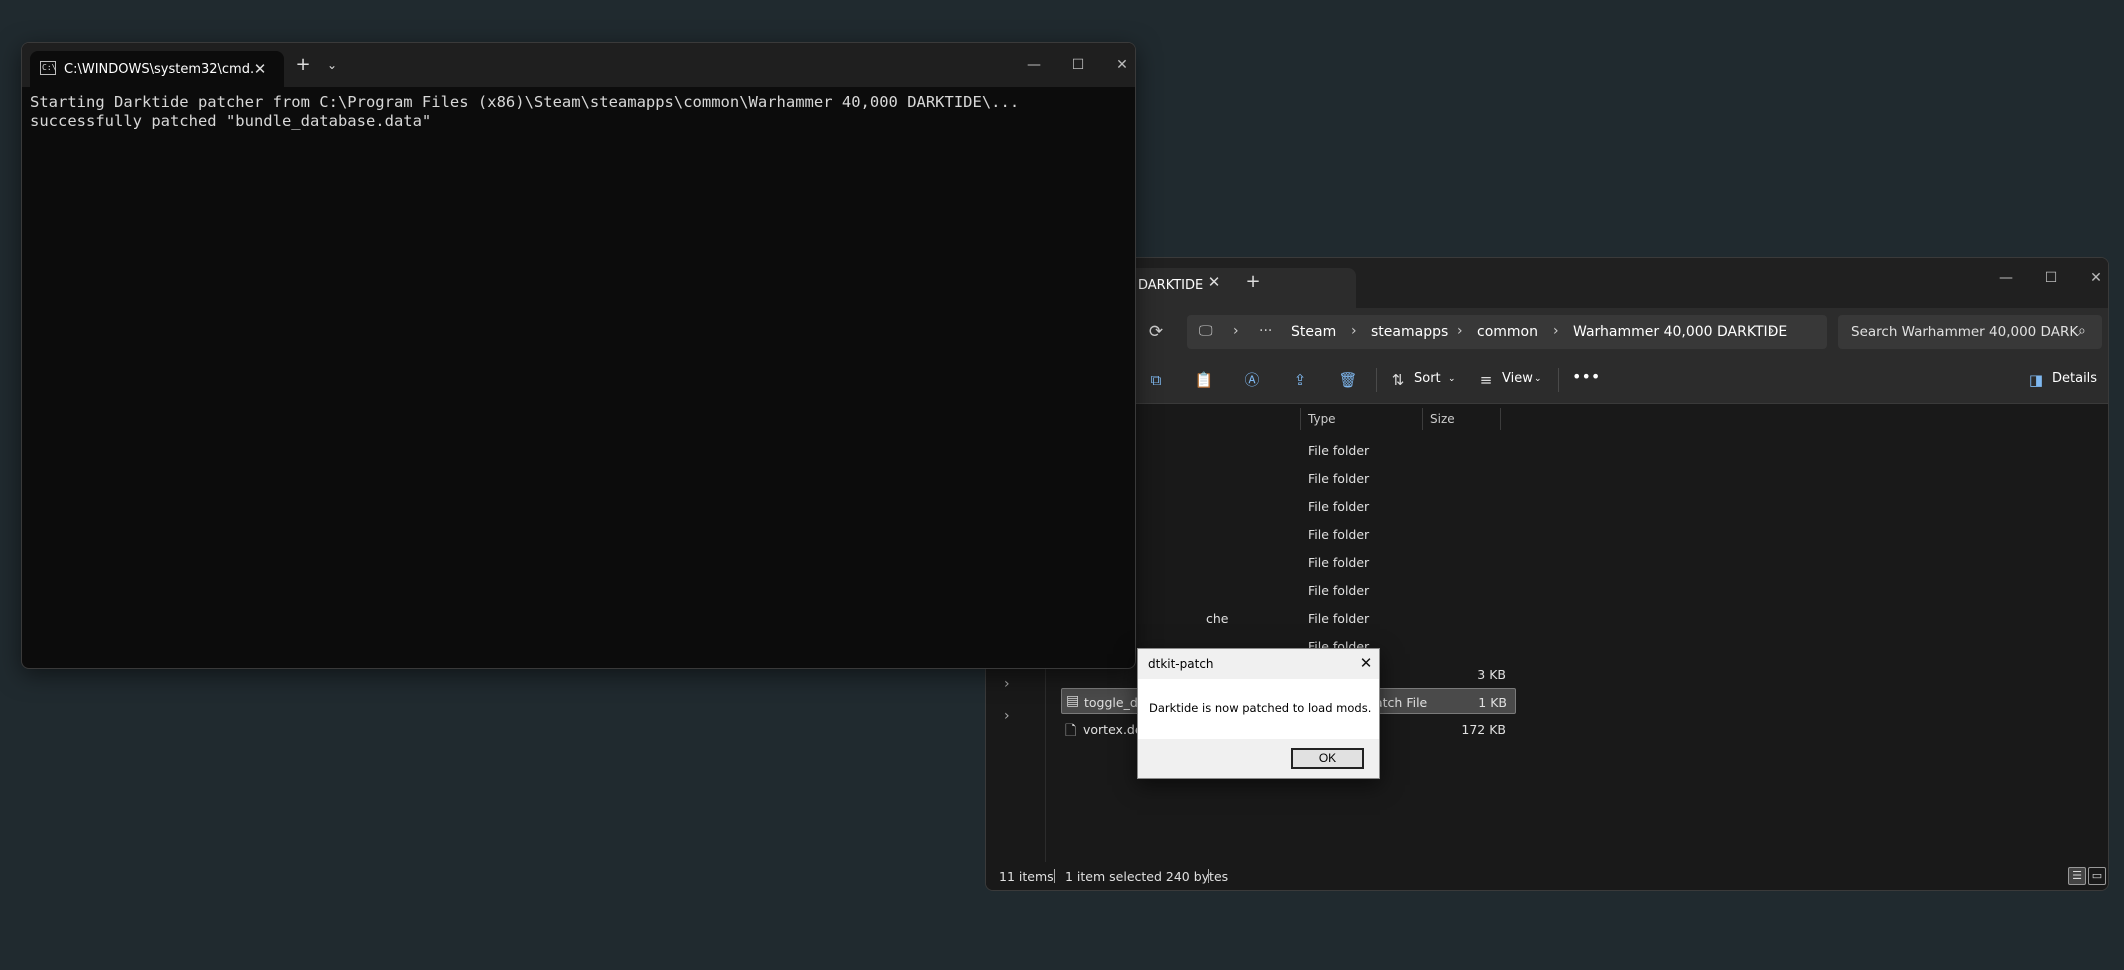 This screenshot has width=2124, height=970. Describe the element at coordinates (1181, 664) in the screenshot. I see `dialog-title: dtkit-patch` at that location.